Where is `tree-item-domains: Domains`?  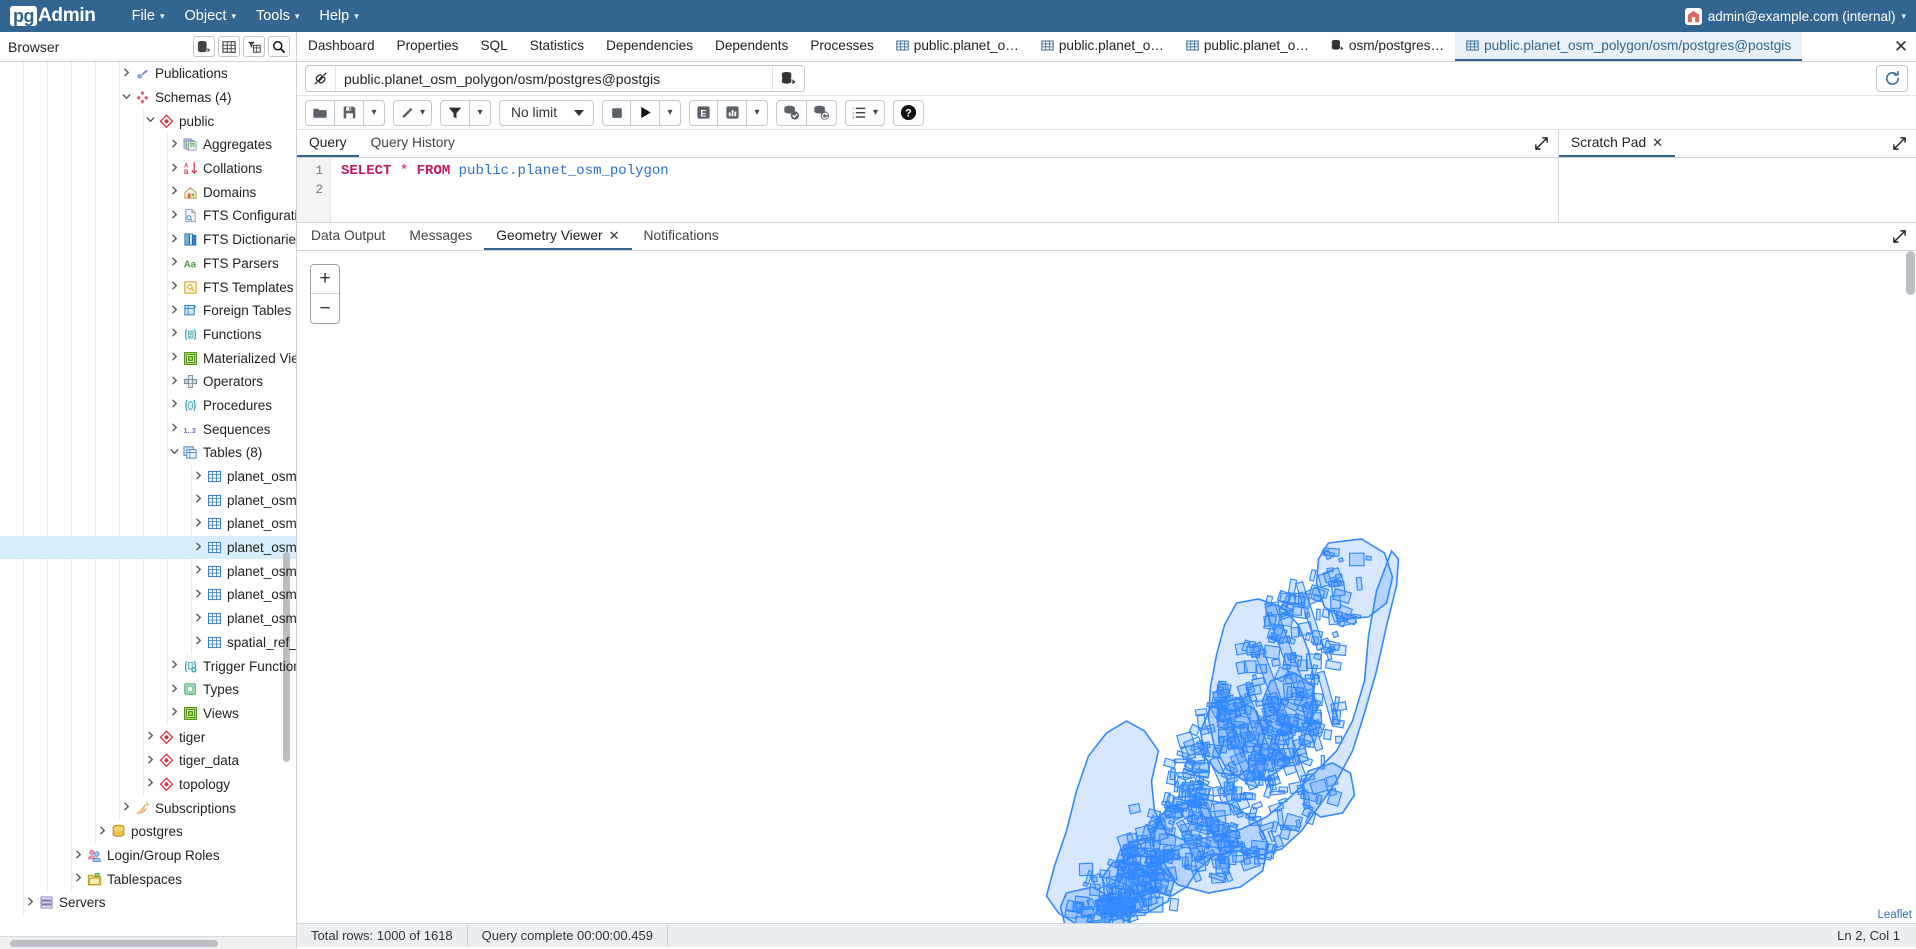 tree-item-domains: Domains is located at coordinates (148, 192).